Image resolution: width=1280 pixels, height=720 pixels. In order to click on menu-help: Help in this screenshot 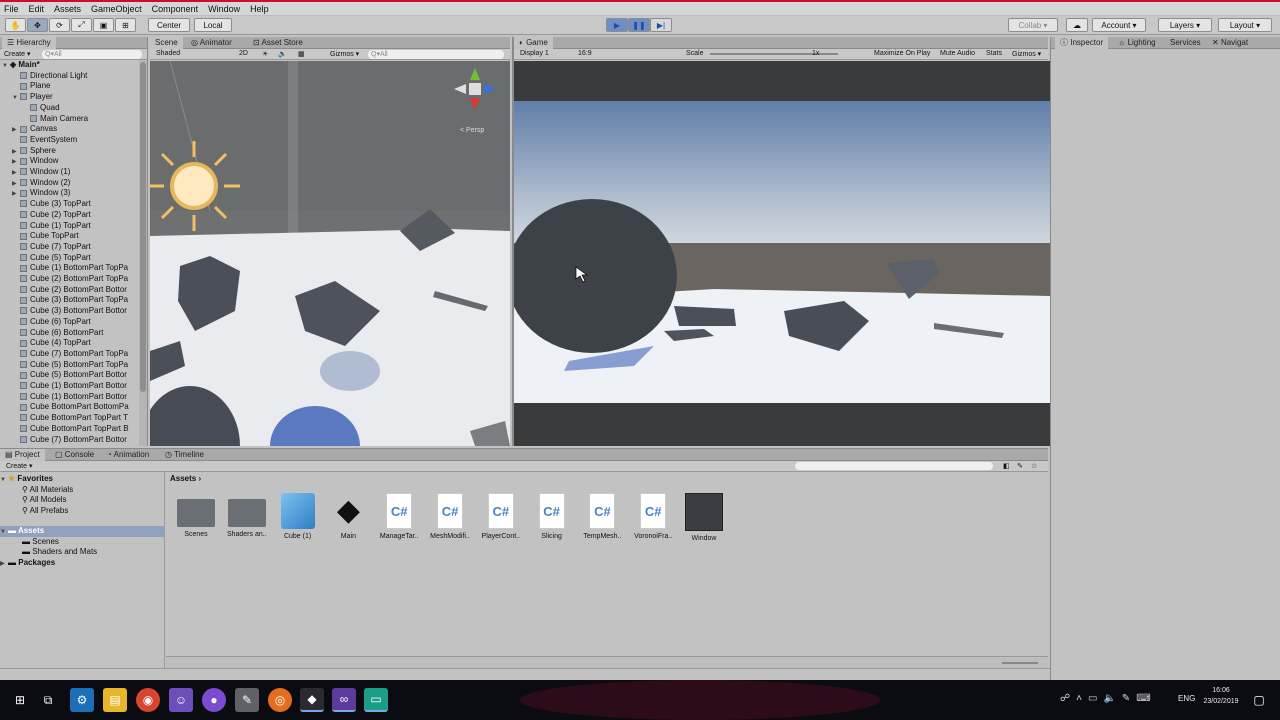, I will do `click(259, 9)`.